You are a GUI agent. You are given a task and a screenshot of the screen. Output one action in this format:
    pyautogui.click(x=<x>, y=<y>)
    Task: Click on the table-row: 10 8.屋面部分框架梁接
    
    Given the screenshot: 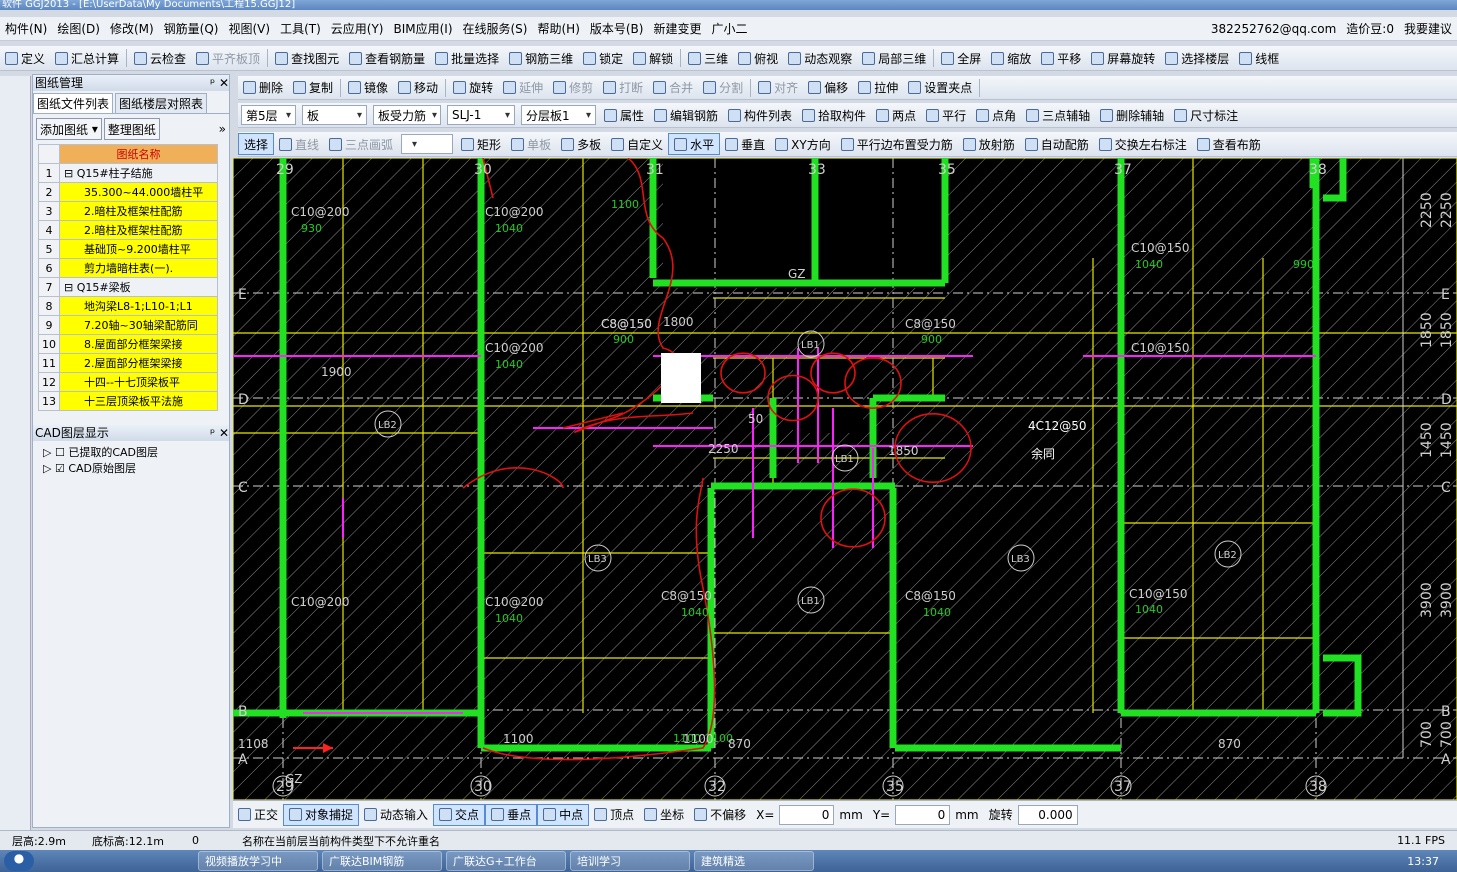 What is the action you would take?
    pyautogui.click(x=127, y=344)
    